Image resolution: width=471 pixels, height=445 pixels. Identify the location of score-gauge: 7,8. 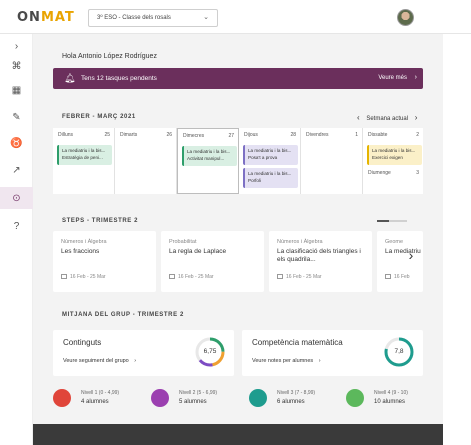
(399, 352).